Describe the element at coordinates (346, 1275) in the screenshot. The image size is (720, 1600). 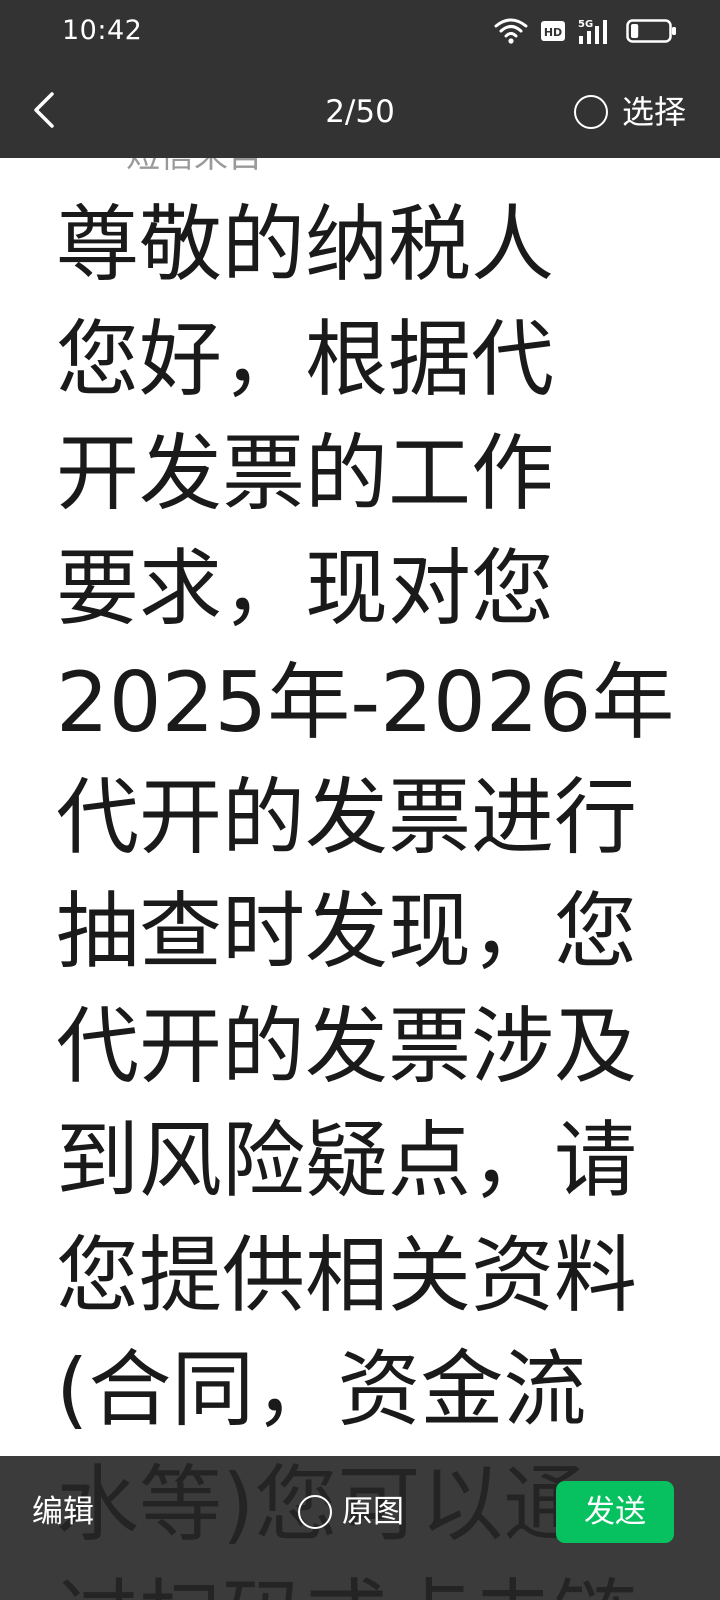
I see `message-line: 您提供相关资料` at that location.